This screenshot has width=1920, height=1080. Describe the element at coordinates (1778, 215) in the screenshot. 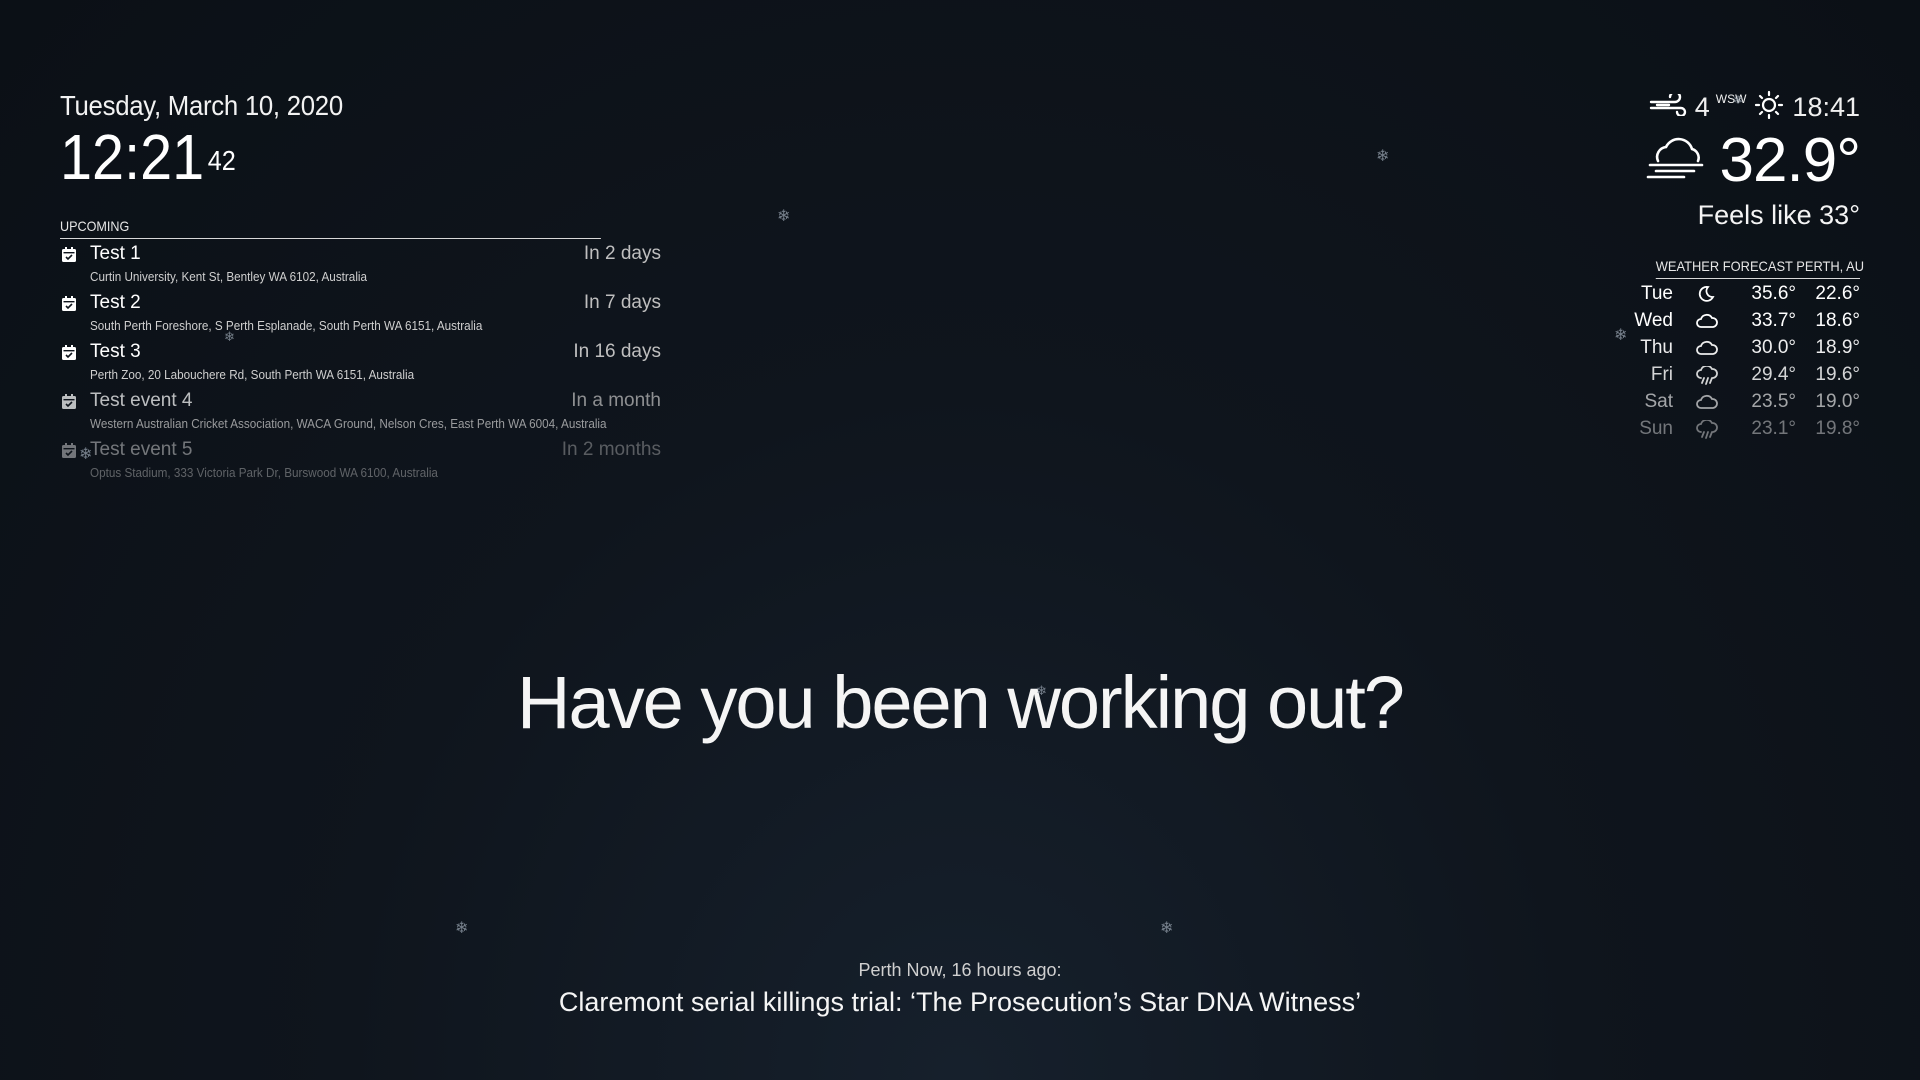

I see `feels-like: Feels like 33°` at that location.